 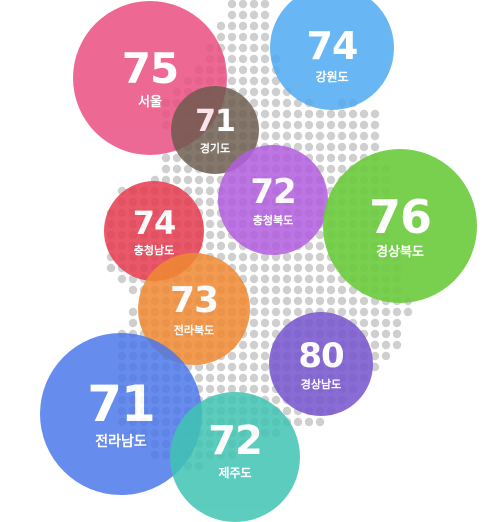 I want to click on region-value-gangwon: 74, so click(x=332, y=46).